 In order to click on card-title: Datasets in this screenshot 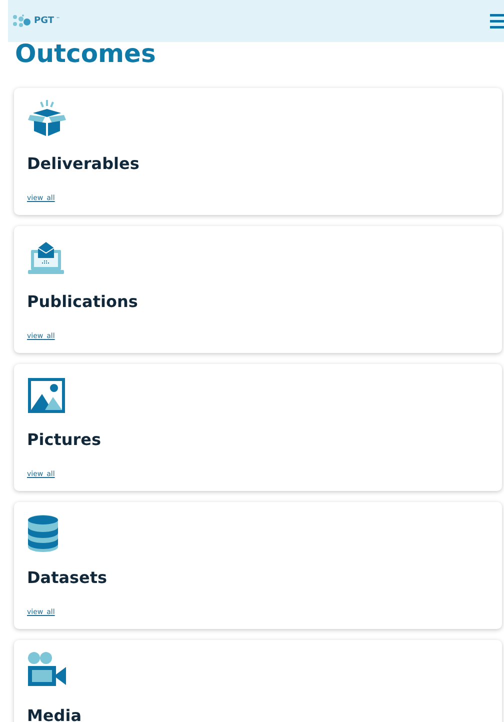, I will do `click(67, 577)`.